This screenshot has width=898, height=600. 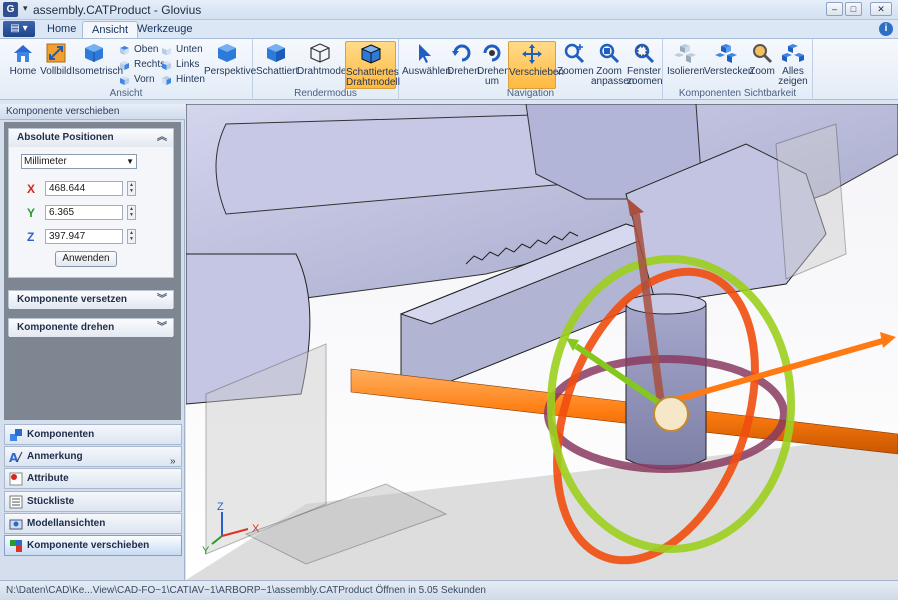 I want to click on zoom-window-button: Fenster zoomen, so click(x=645, y=65).